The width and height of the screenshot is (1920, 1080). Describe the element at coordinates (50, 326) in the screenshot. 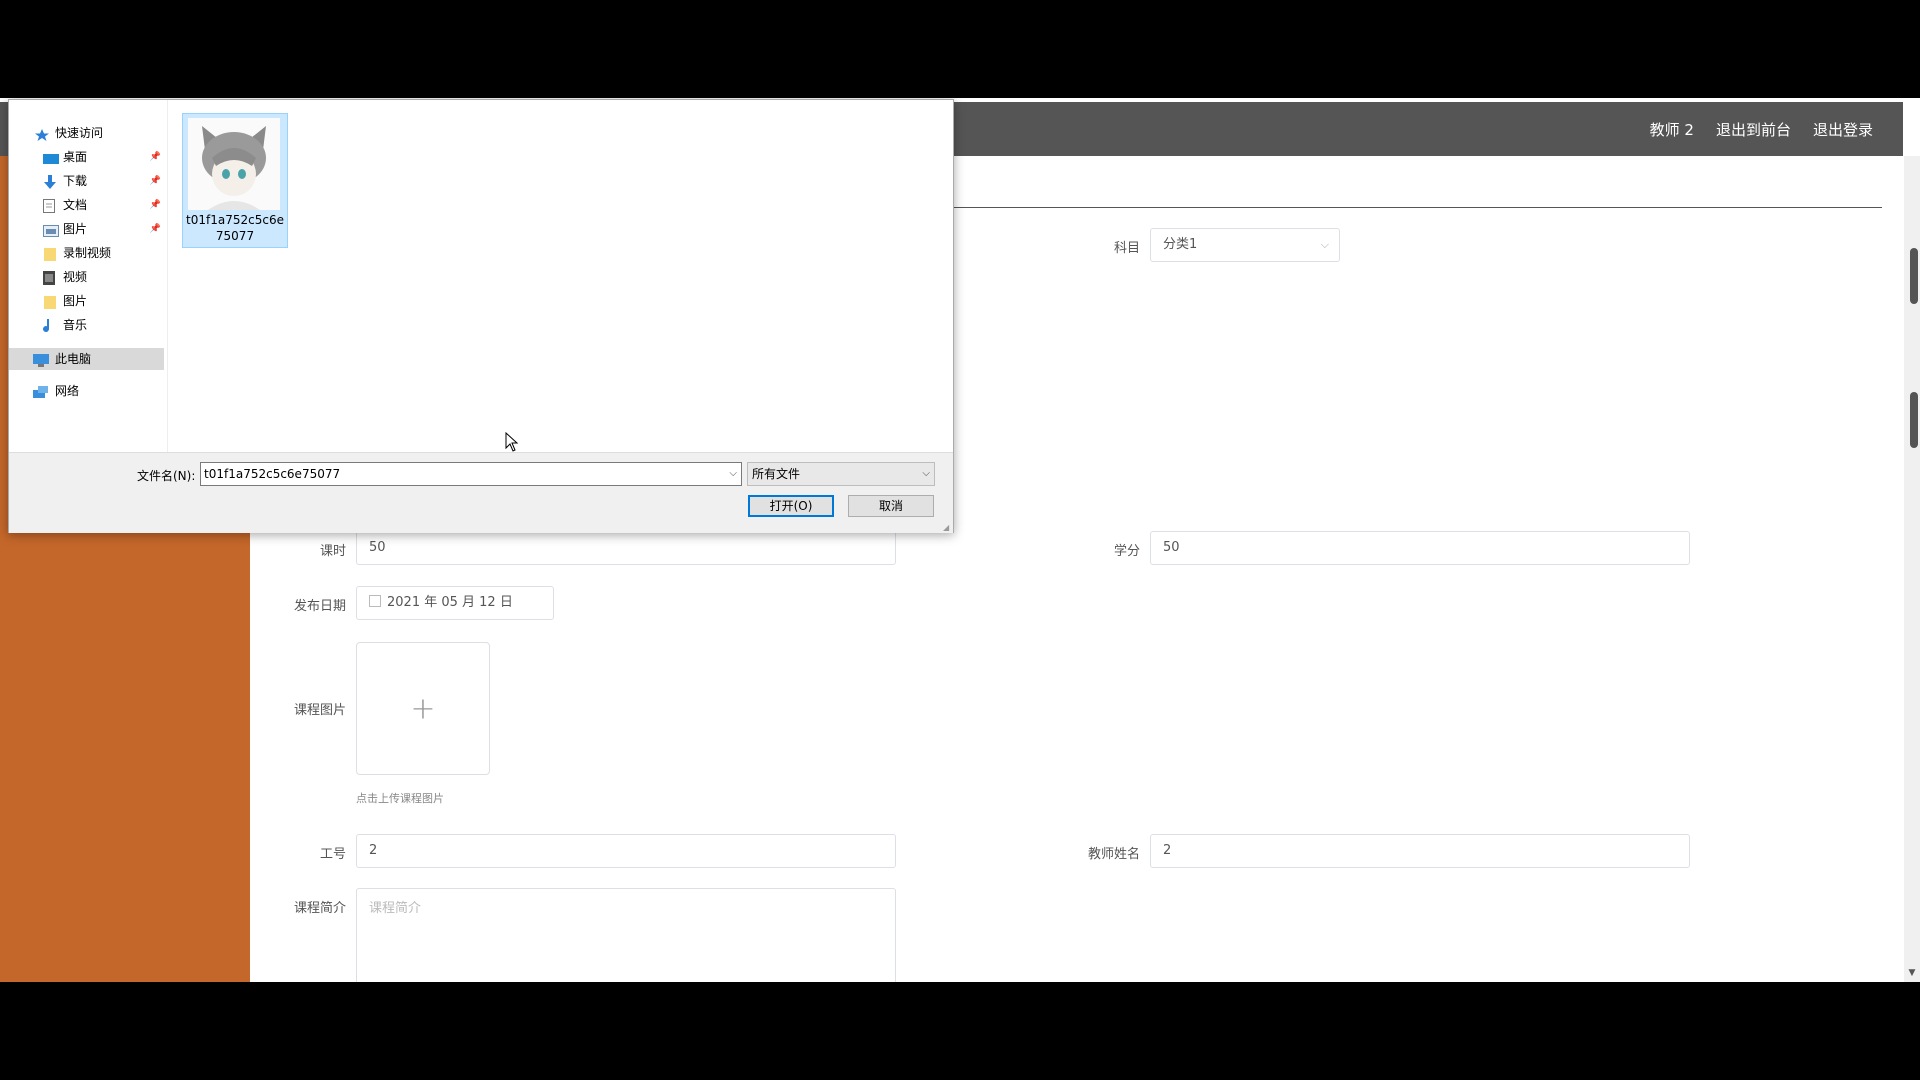

I see `music-icon` at that location.